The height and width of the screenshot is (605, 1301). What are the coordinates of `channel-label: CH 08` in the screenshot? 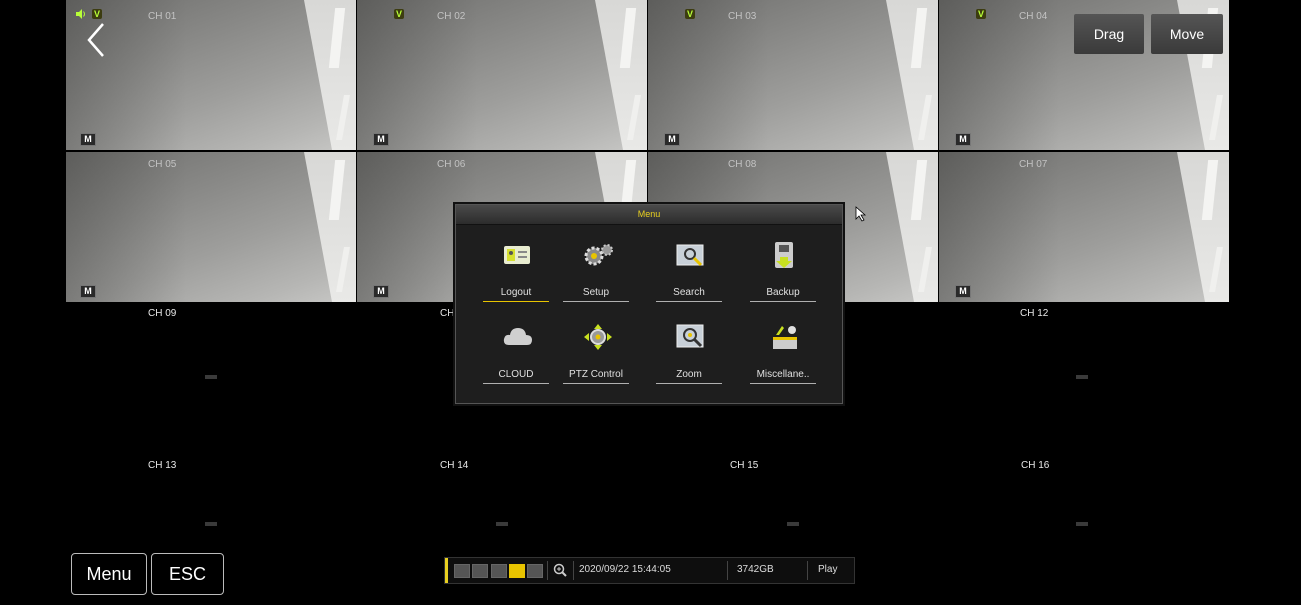 It's located at (742, 164).